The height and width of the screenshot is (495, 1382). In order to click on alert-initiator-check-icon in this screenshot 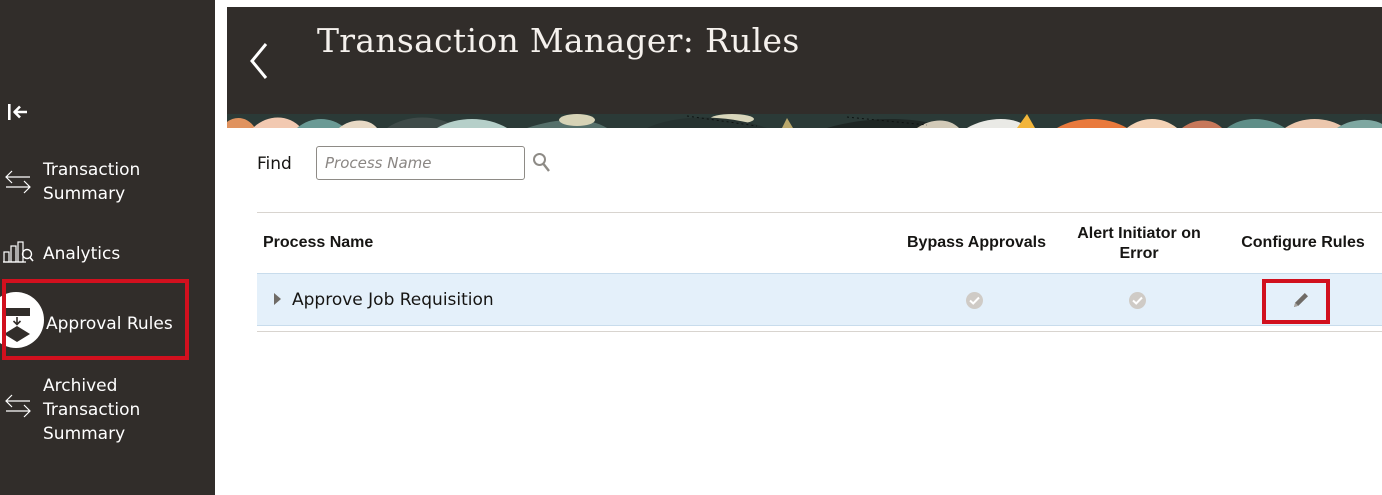, I will do `click(1137, 300)`.